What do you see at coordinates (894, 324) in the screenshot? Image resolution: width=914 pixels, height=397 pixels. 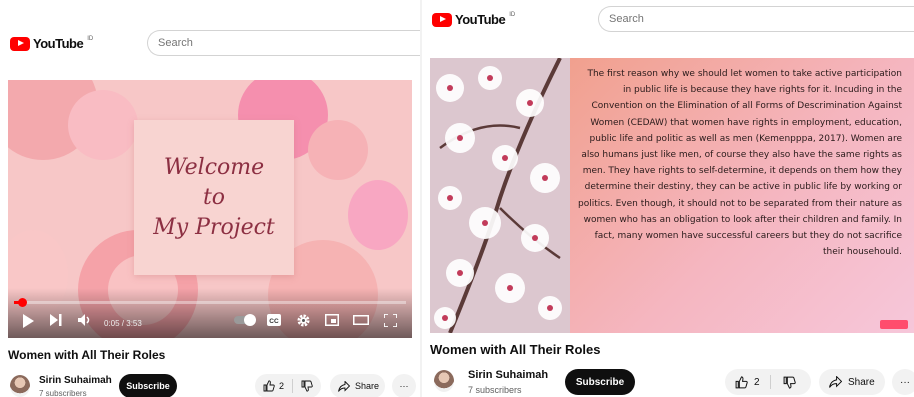 I see `corner-badge` at bounding box center [894, 324].